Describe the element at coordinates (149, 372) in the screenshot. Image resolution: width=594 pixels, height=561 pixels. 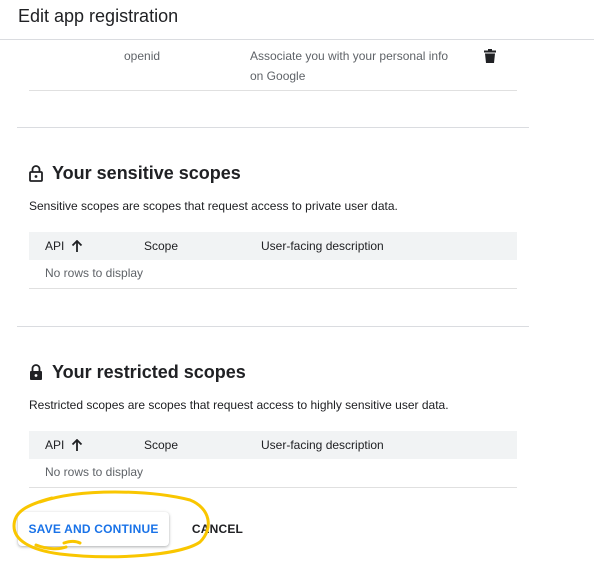
I see `section-title-text: Your restricted scopes` at that location.